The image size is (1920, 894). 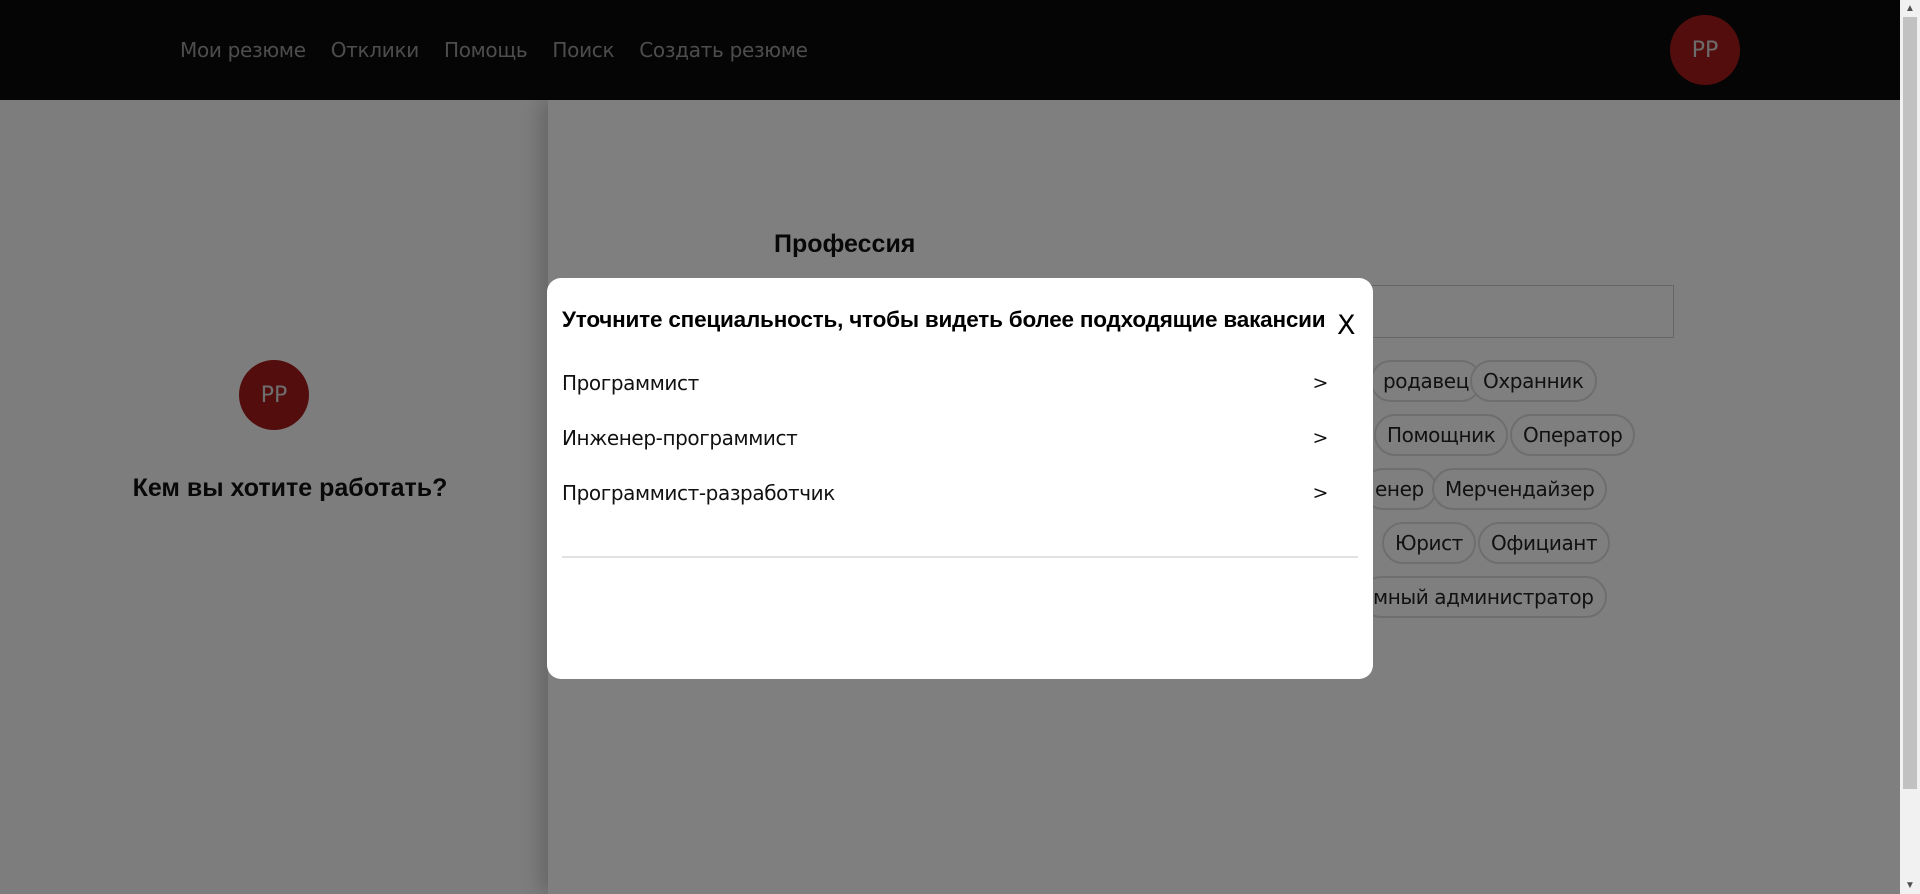 I want to click on specialty-option-label: Программист-разработчик, so click(x=698, y=493).